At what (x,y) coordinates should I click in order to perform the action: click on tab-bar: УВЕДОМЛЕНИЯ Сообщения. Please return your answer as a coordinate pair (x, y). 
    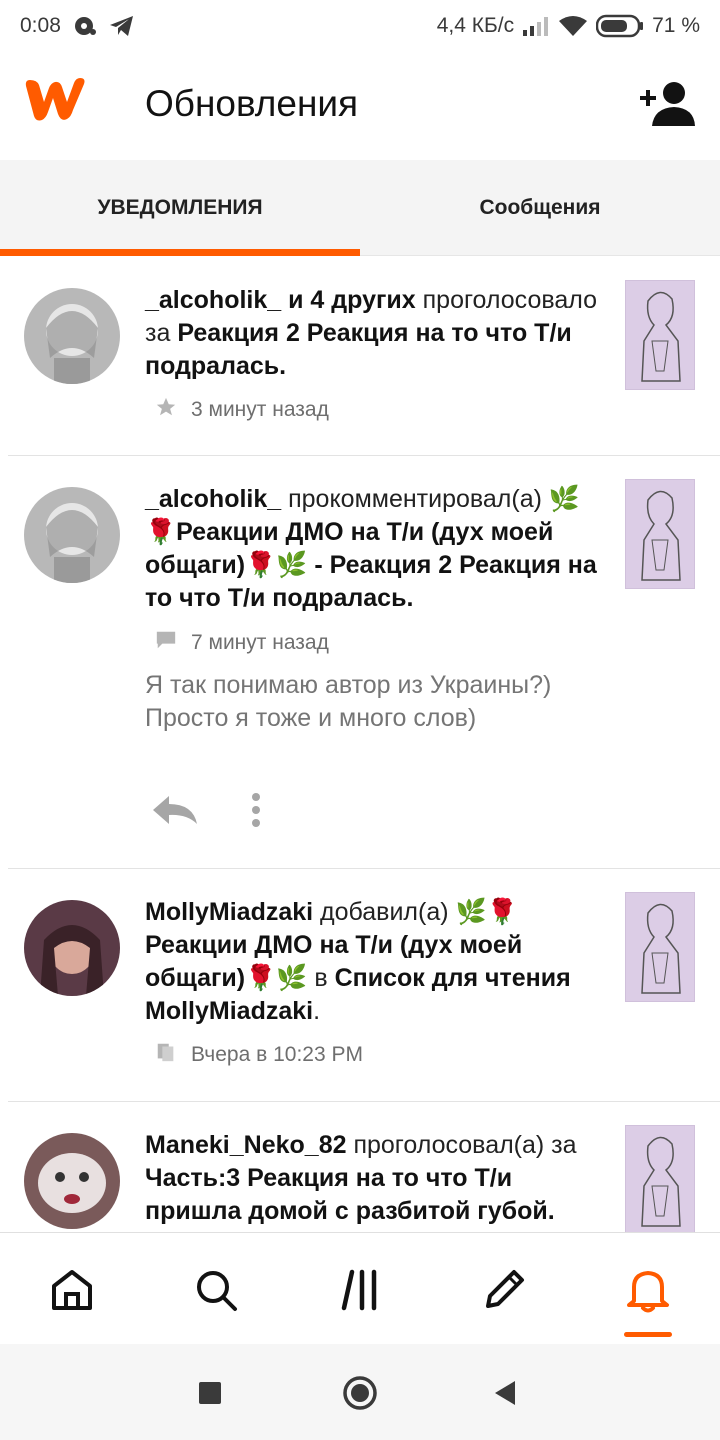
    Looking at the image, I should click on (360, 208).